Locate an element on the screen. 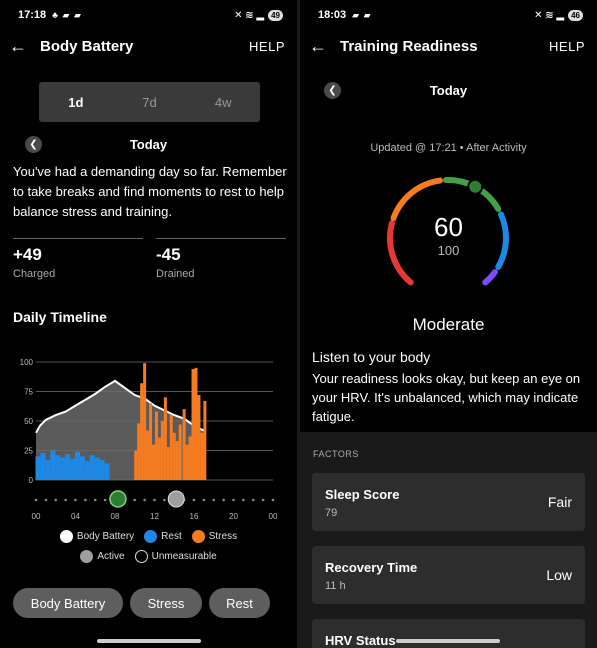 This screenshot has height=648, width=597. rest-pill: Rest is located at coordinates (239, 603).